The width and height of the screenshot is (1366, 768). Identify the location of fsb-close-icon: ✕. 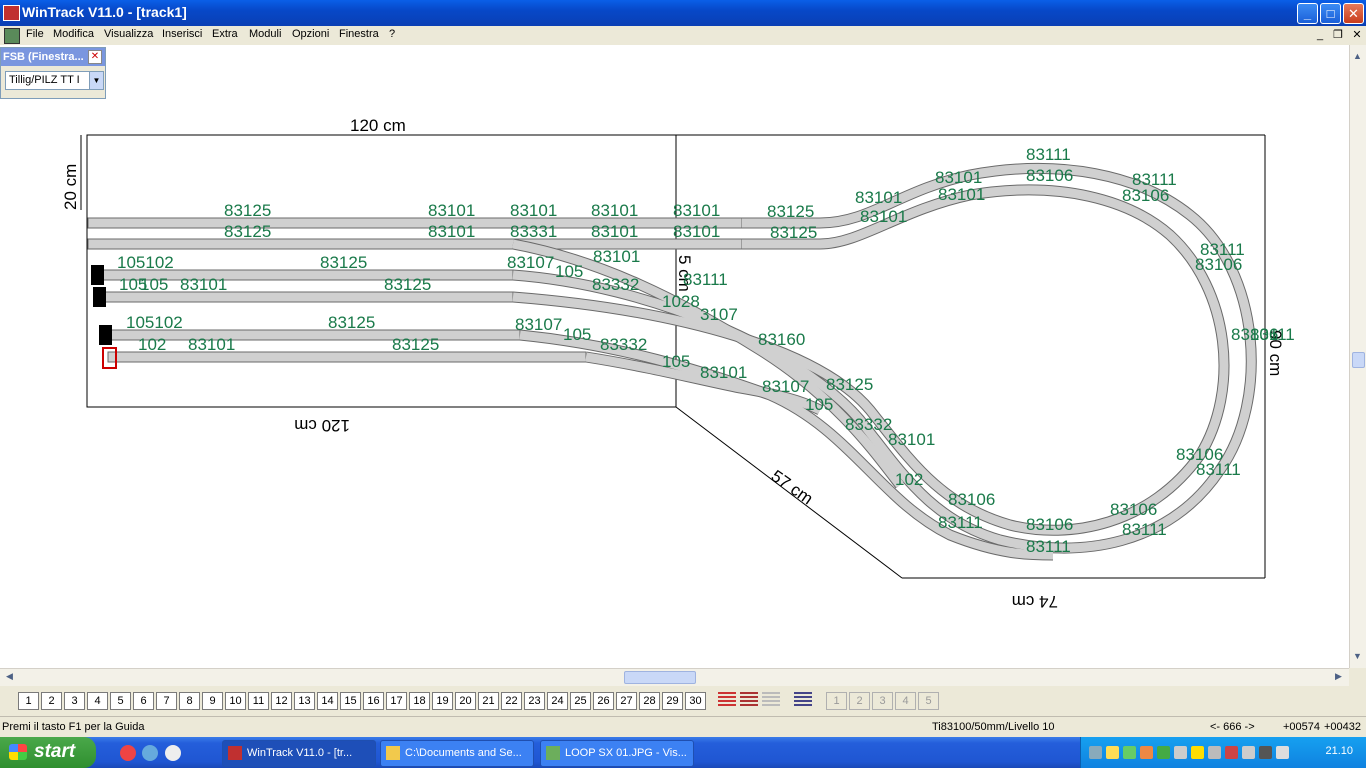
(95, 57).